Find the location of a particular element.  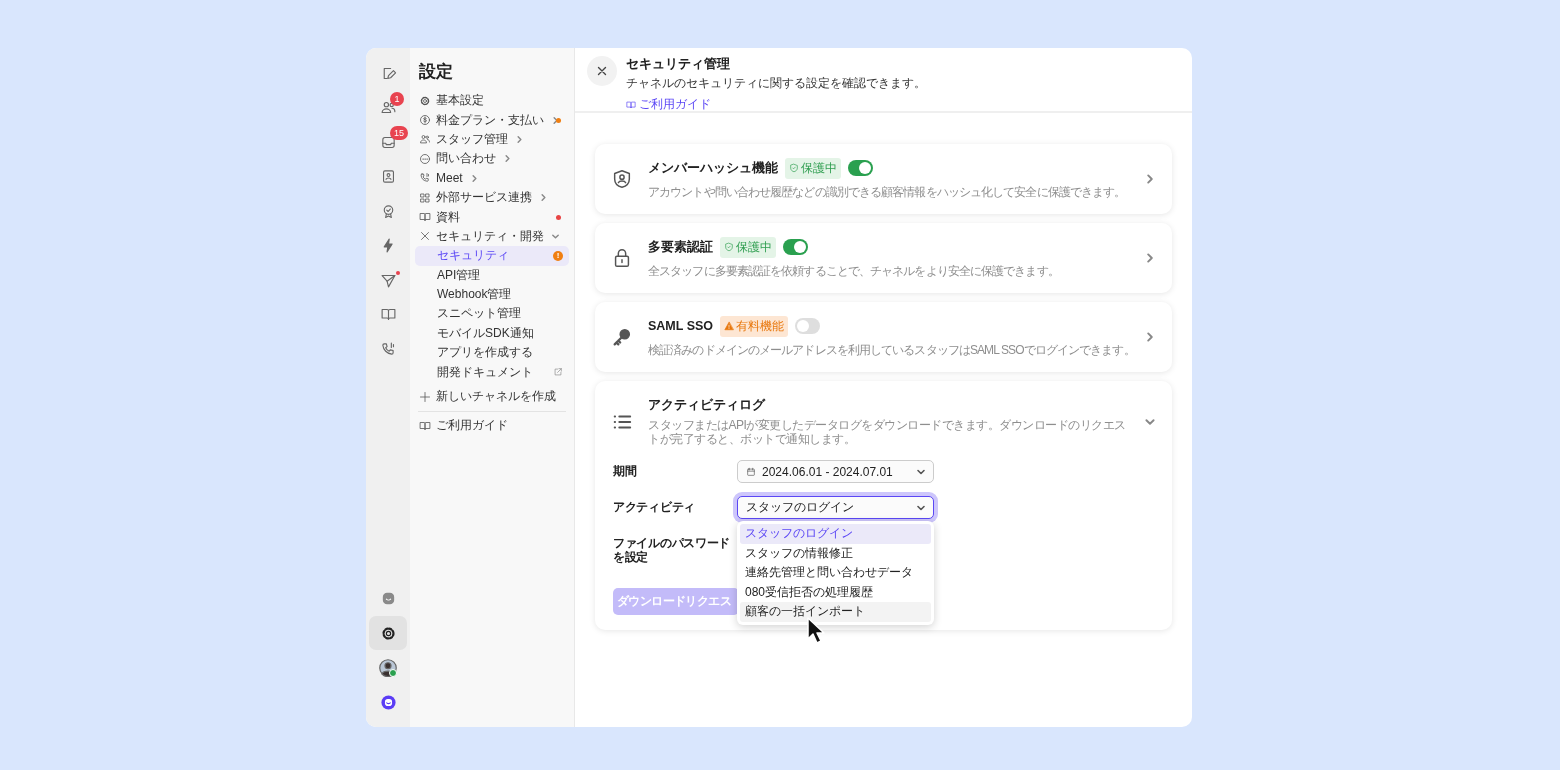

setting-description: 検証済みのドメインのメールアドレスを利用しているスタッフはSAML SSOでログインできます。 is located at coordinates (892, 350).